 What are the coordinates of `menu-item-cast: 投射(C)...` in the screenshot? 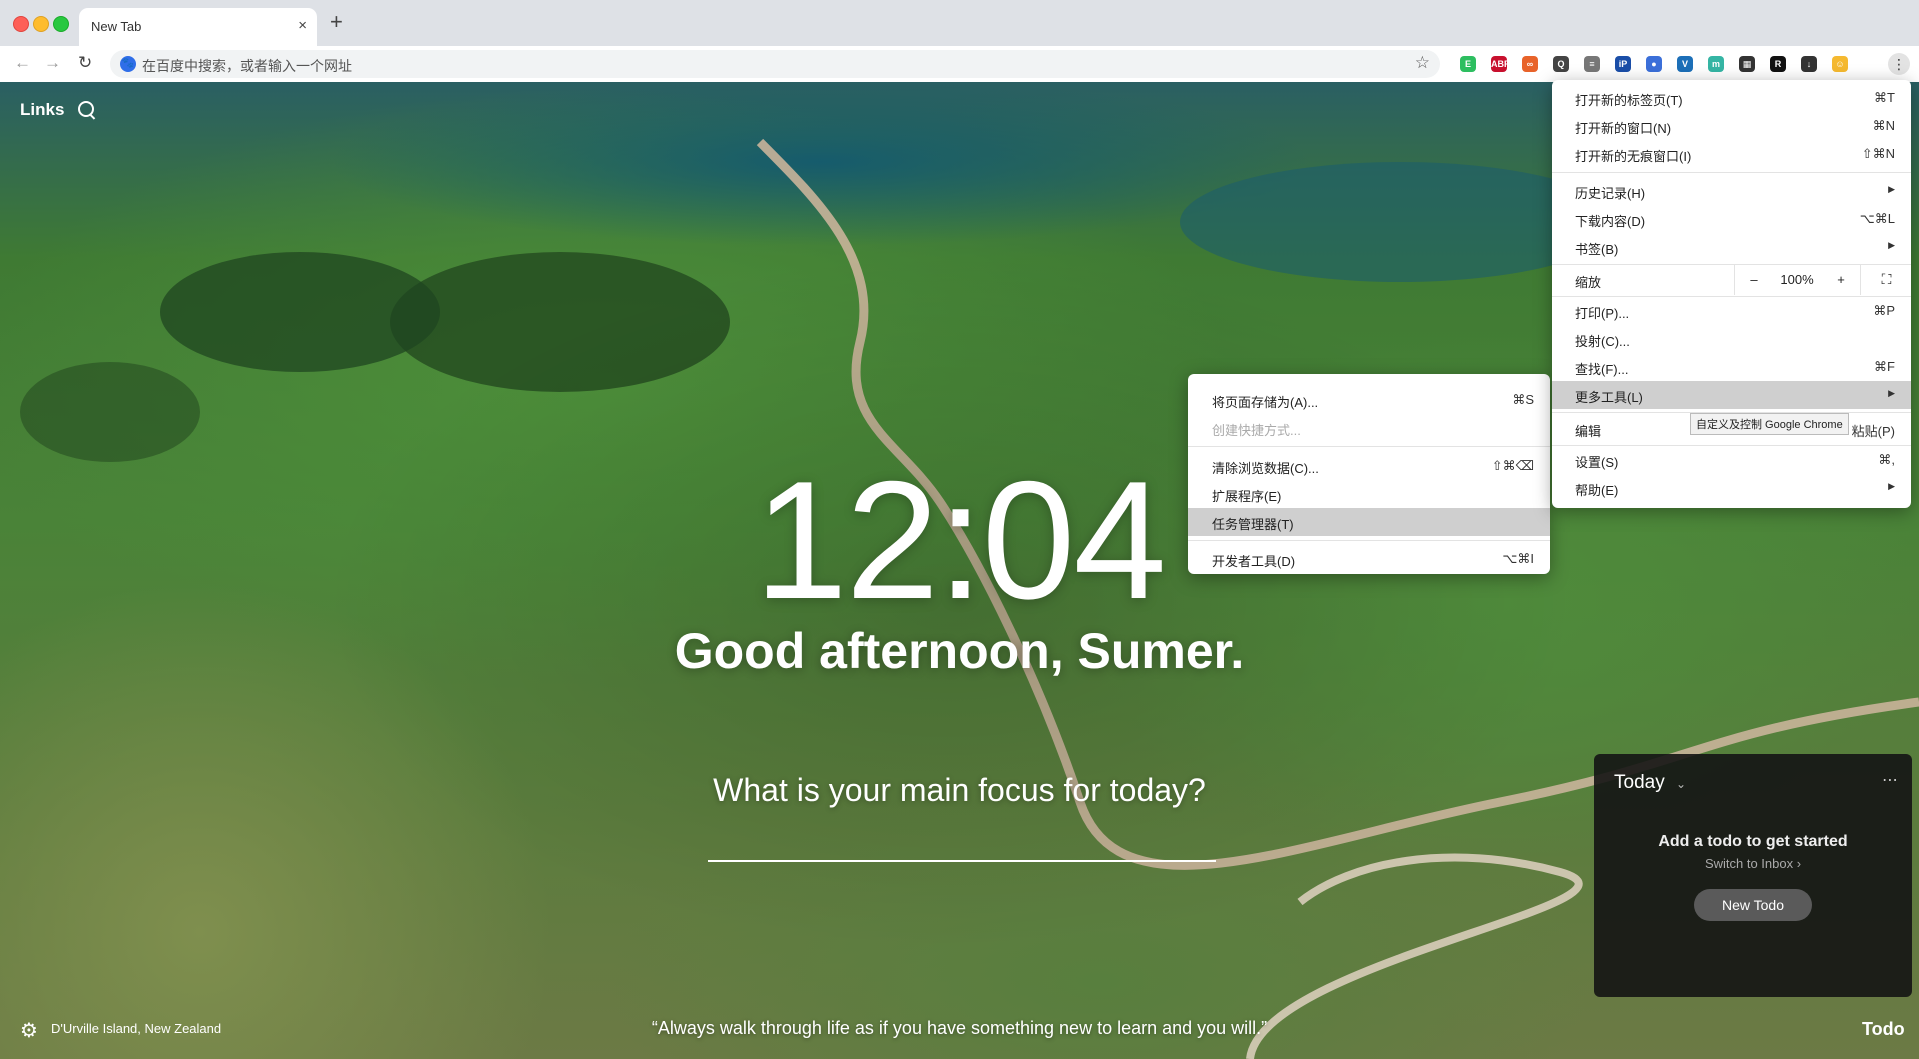 It's located at (1731, 339).